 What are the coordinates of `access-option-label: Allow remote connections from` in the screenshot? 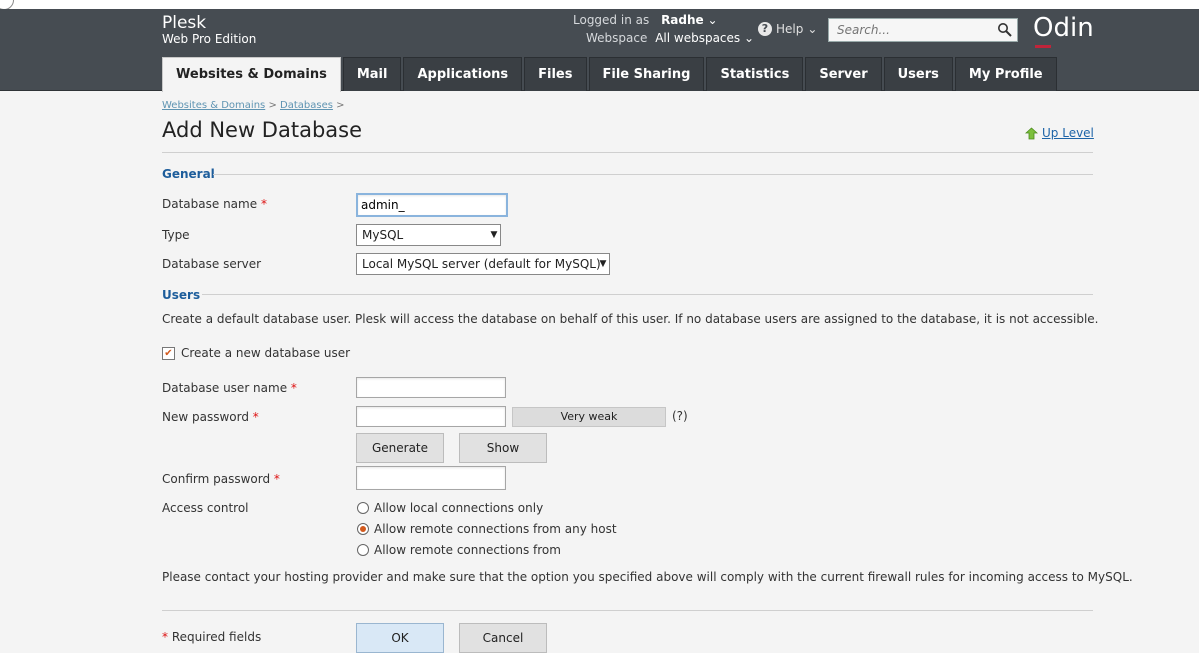 It's located at (467, 550).